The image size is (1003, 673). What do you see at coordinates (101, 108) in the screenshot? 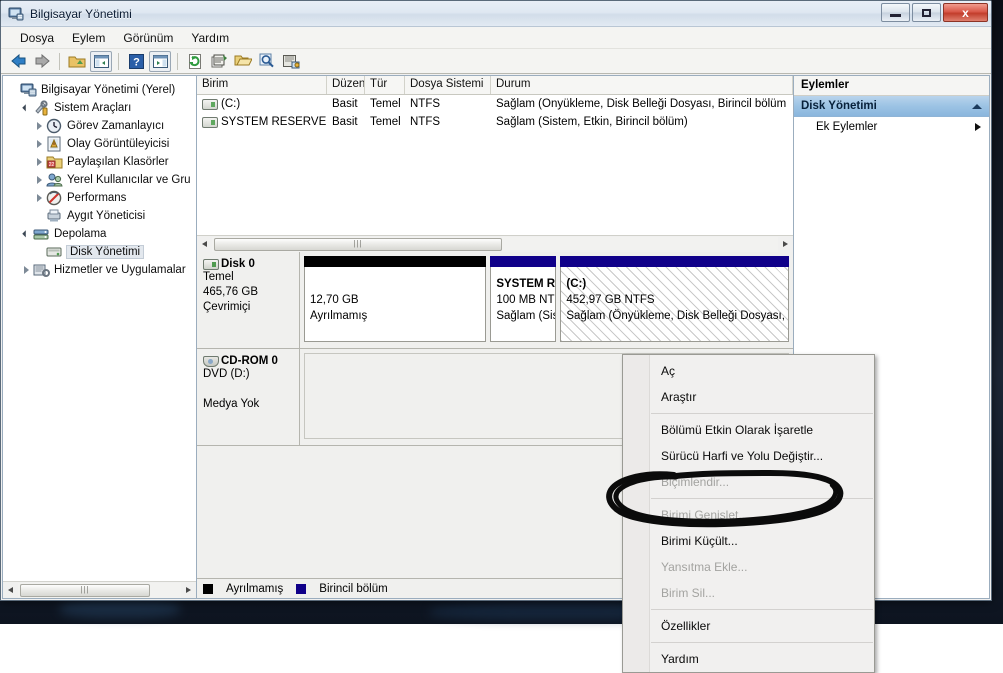
I see `sidebar-item-sistem-ara-lar: Sistem Araçları` at bounding box center [101, 108].